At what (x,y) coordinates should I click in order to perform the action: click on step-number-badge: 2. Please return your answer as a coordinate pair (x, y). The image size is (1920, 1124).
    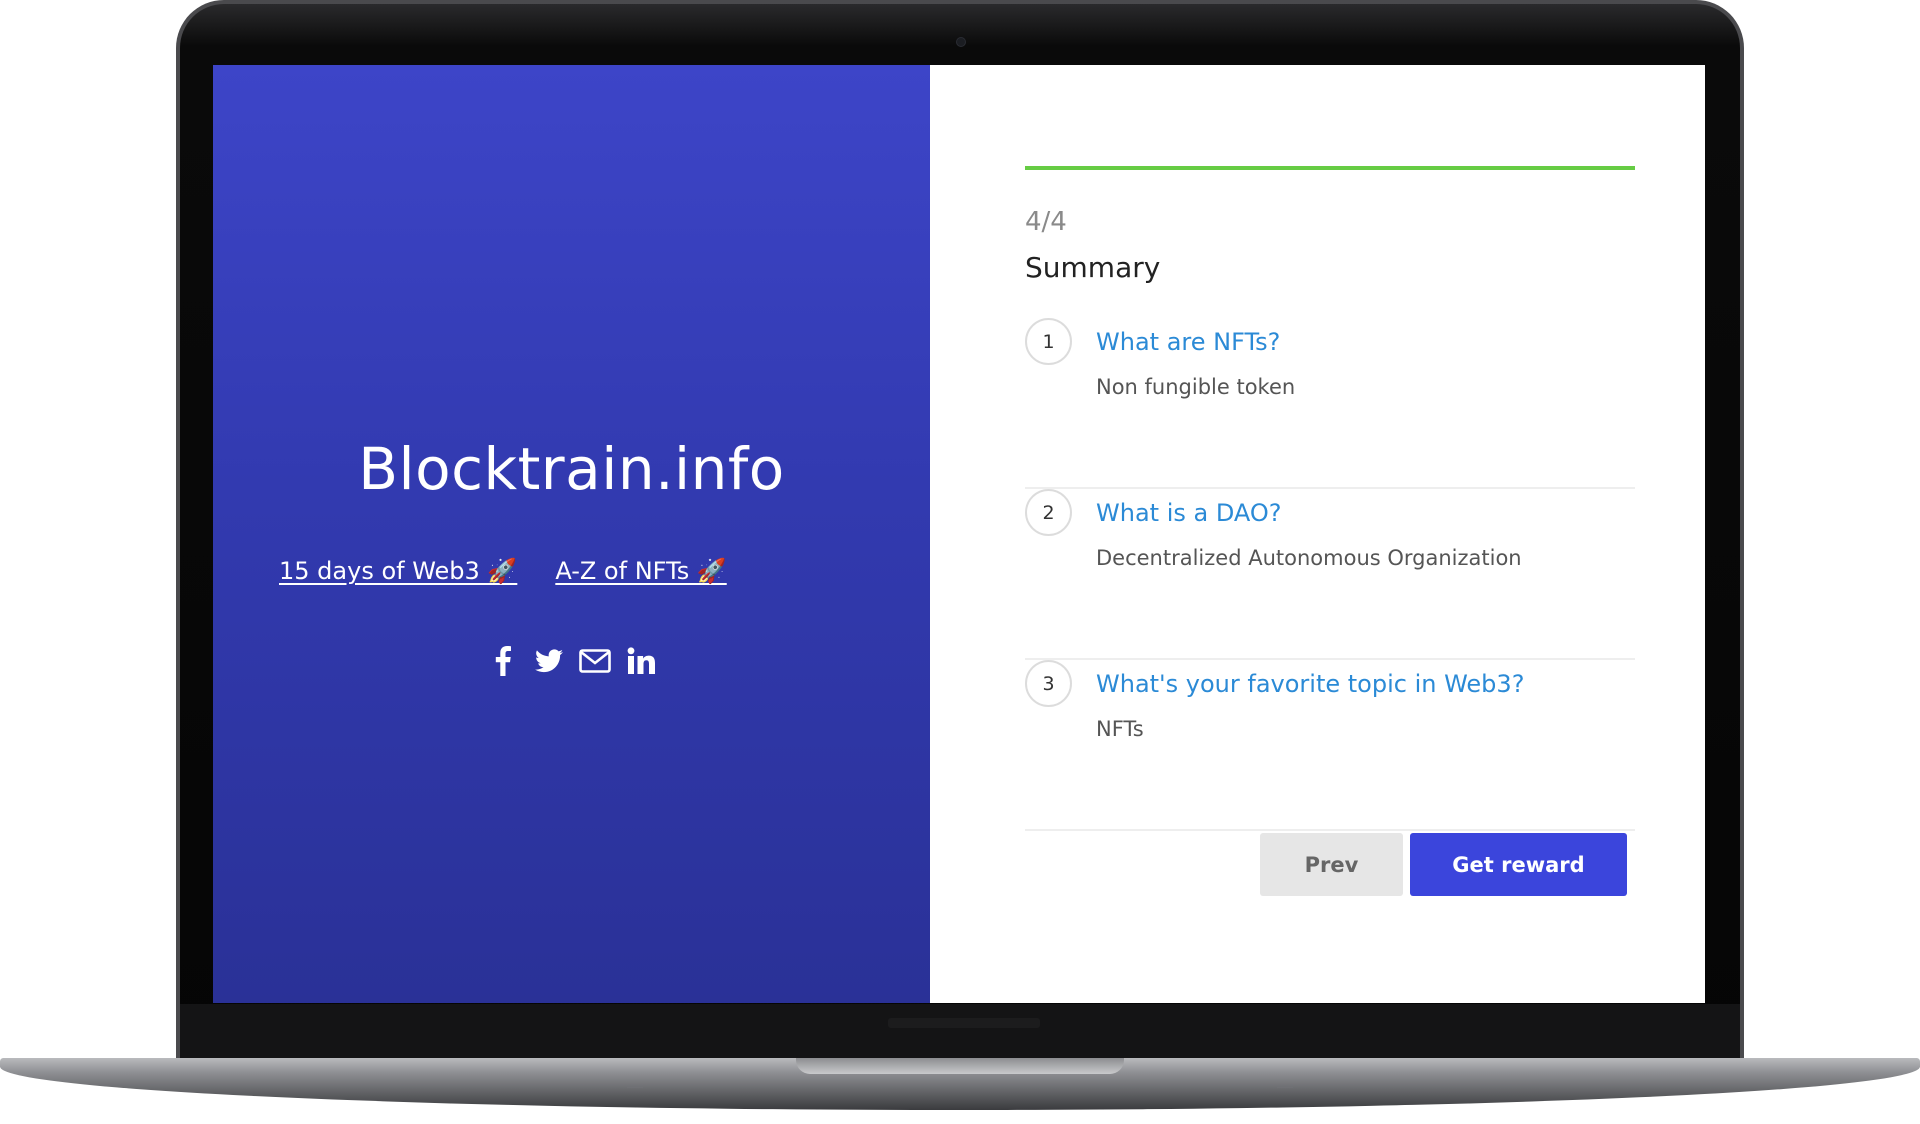
    Looking at the image, I should click on (1048, 512).